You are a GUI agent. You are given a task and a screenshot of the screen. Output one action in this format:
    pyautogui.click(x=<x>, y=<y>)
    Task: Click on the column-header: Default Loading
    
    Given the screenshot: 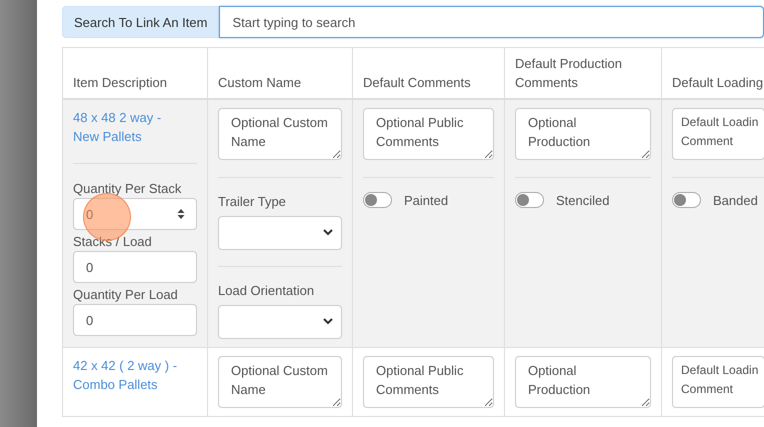 What is the action you would take?
    pyautogui.click(x=718, y=83)
    